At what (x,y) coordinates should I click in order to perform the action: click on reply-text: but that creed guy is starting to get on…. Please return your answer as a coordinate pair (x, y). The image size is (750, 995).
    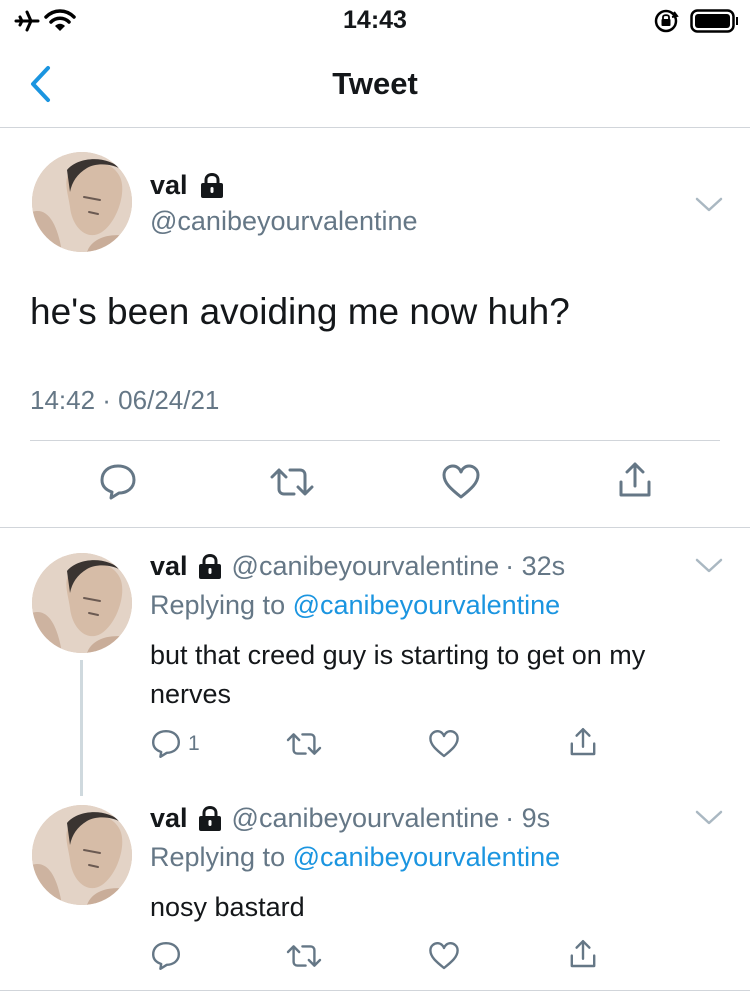
    Looking at the image, I should click on (398, 674).